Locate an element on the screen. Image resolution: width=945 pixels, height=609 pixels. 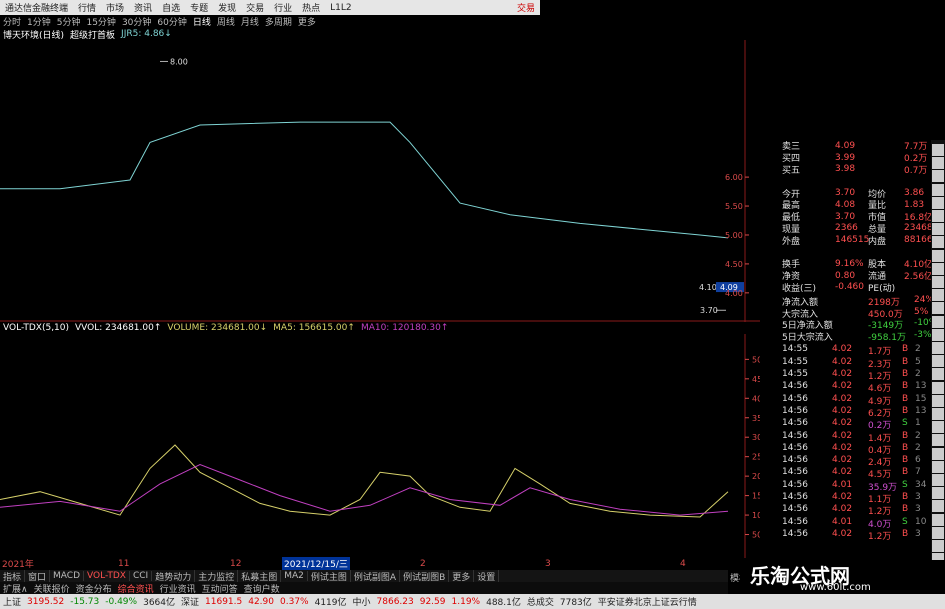
info-tab: 行业资讯 is located at coordinates (178, 588).